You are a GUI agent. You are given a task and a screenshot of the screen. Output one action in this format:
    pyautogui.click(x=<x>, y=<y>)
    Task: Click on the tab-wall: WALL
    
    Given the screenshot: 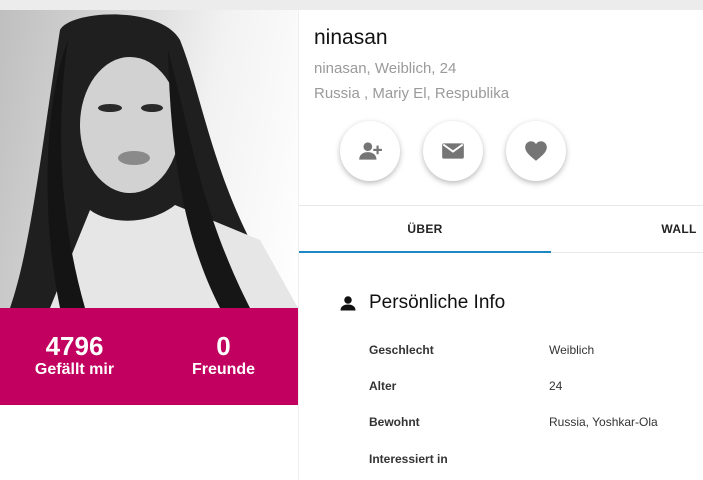 What is the action you would take?
    pyautogui.click(x=671, y=229)
    